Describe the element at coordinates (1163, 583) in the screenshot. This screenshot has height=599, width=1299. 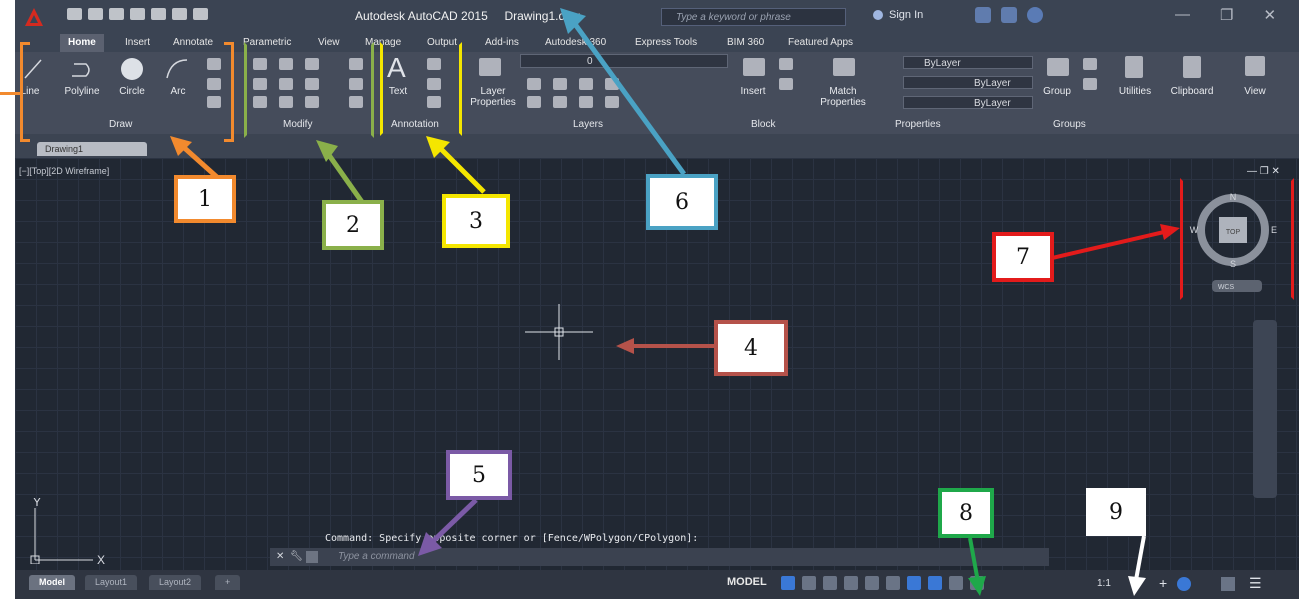
I see `plus-icon: +` at that location.